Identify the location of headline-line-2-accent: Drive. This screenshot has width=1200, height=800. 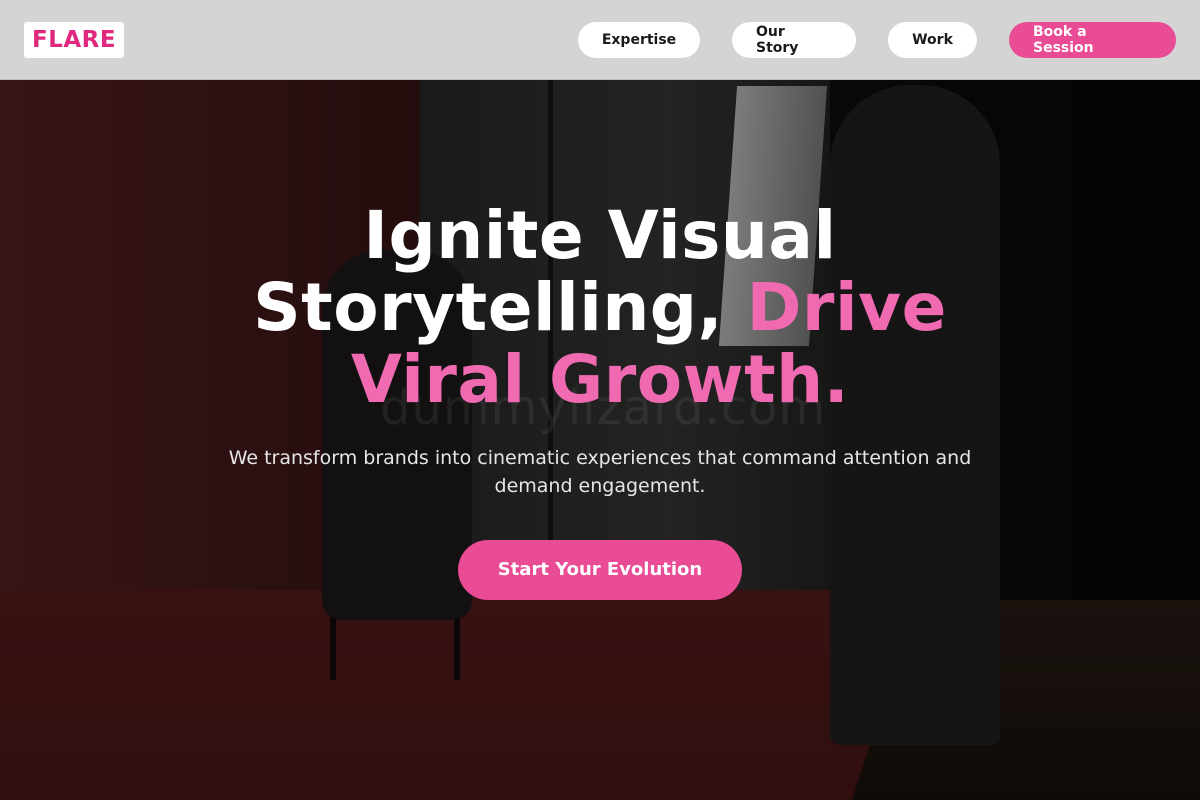
(846, 307).